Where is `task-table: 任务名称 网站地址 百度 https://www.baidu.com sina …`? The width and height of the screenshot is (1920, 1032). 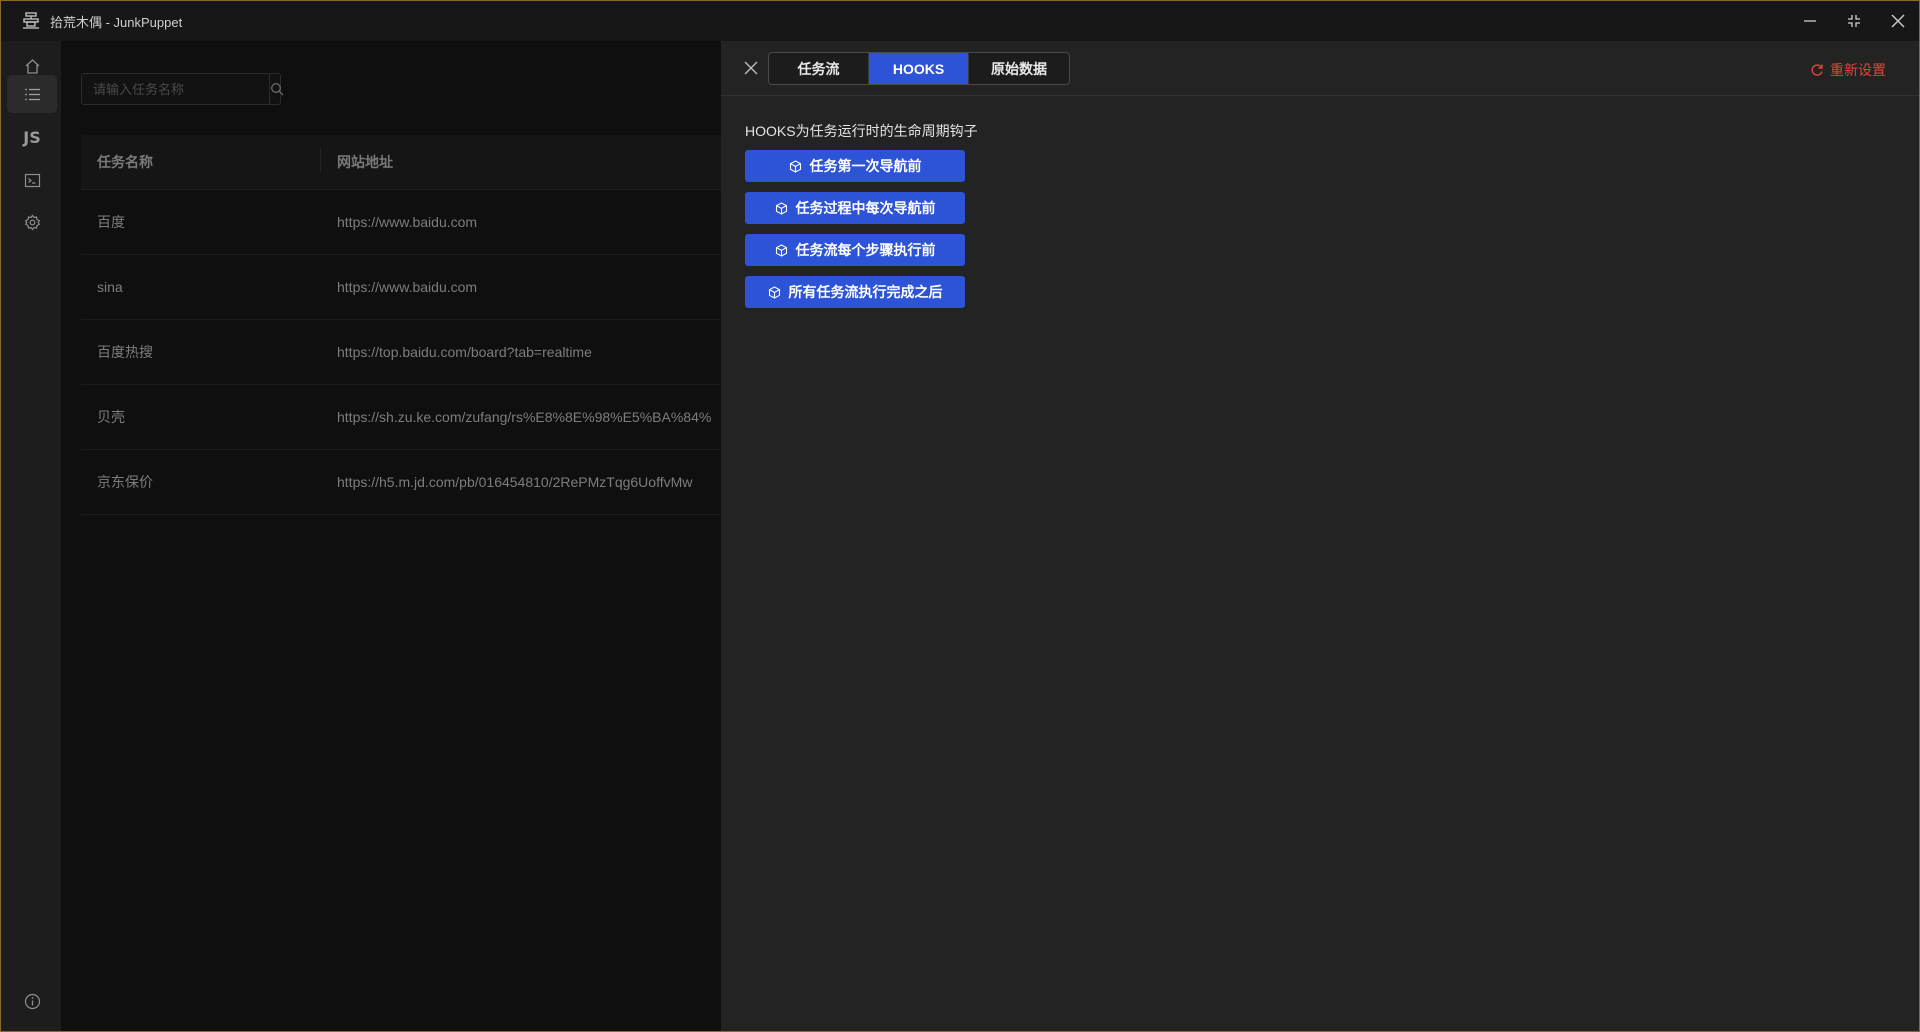
task-table: 任务名称 网站地址 百度 https://www.baidu.com sina … is located at coordinates (401, 325).